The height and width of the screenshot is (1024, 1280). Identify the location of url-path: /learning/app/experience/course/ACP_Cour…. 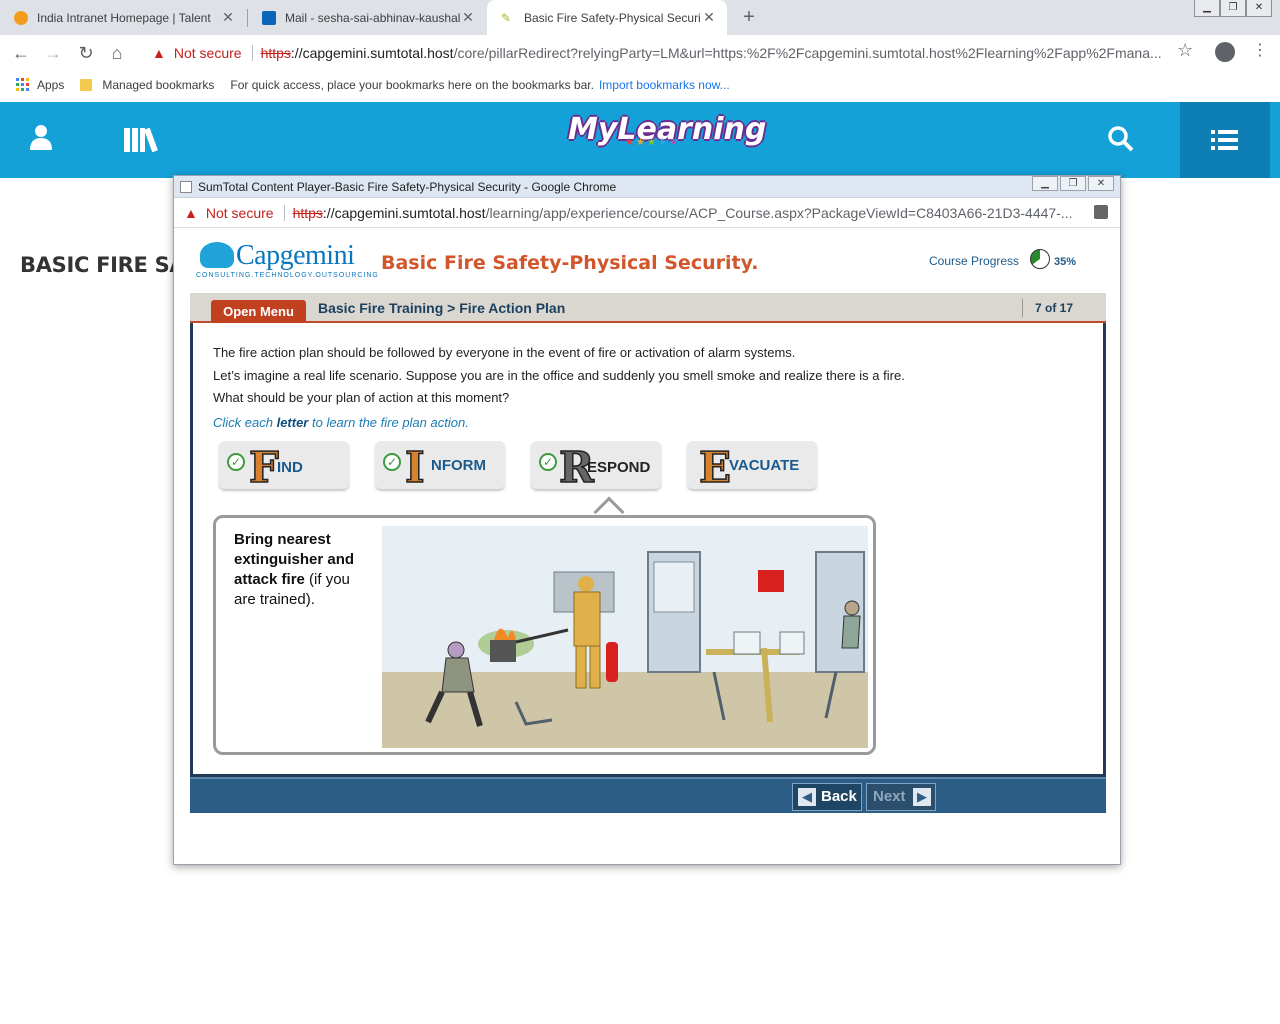
(779, 212).